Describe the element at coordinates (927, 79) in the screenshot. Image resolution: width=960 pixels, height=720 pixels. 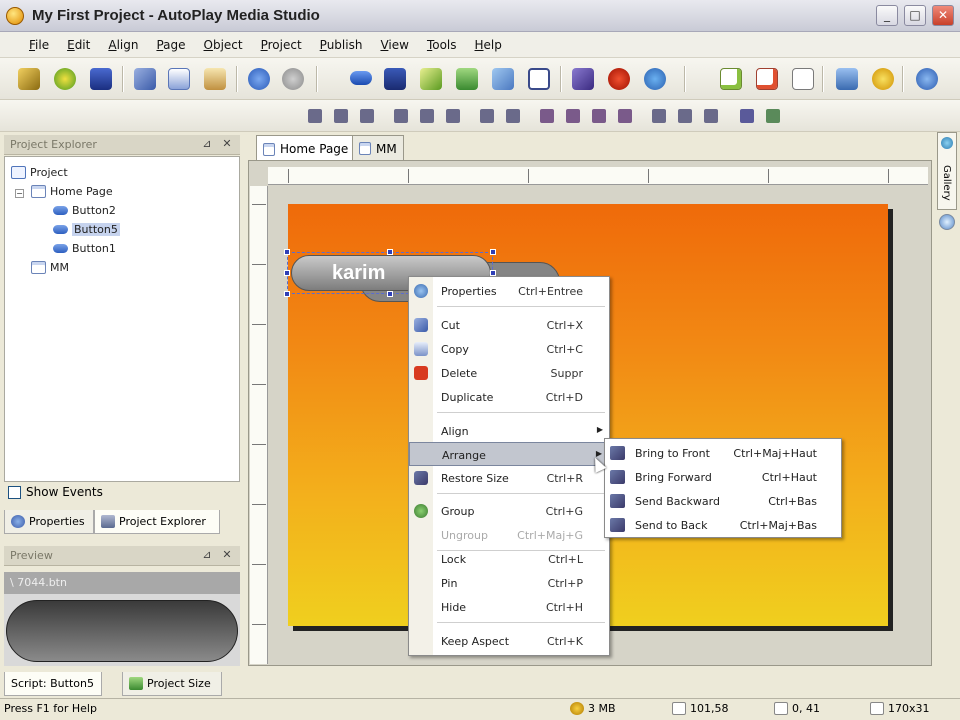
I see `help-icon` at that location.